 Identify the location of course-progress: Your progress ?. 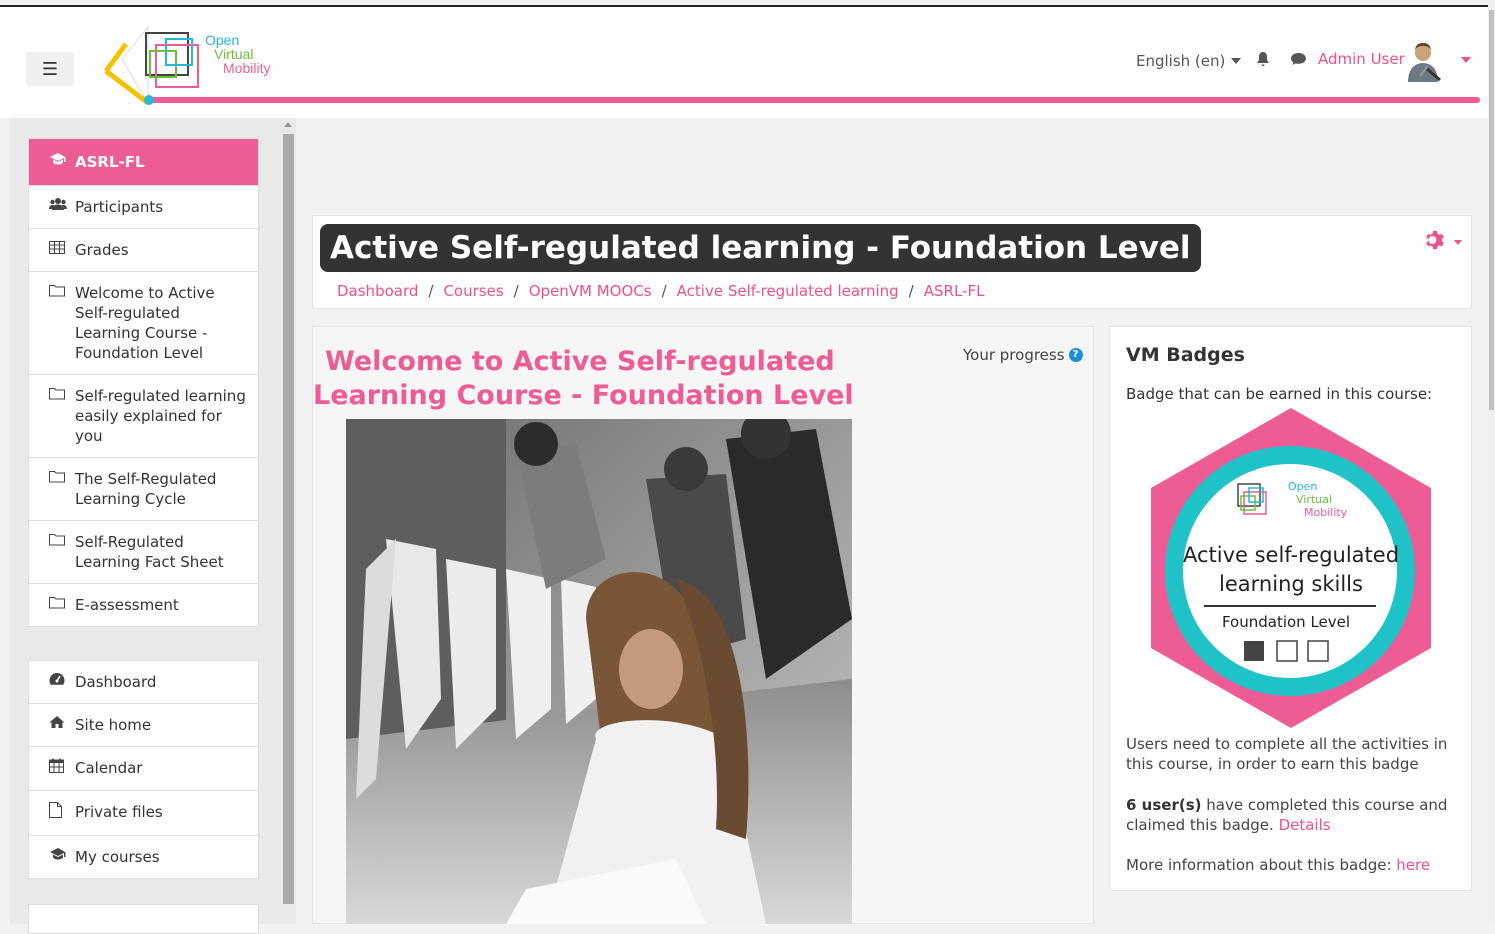
(1023, 355).